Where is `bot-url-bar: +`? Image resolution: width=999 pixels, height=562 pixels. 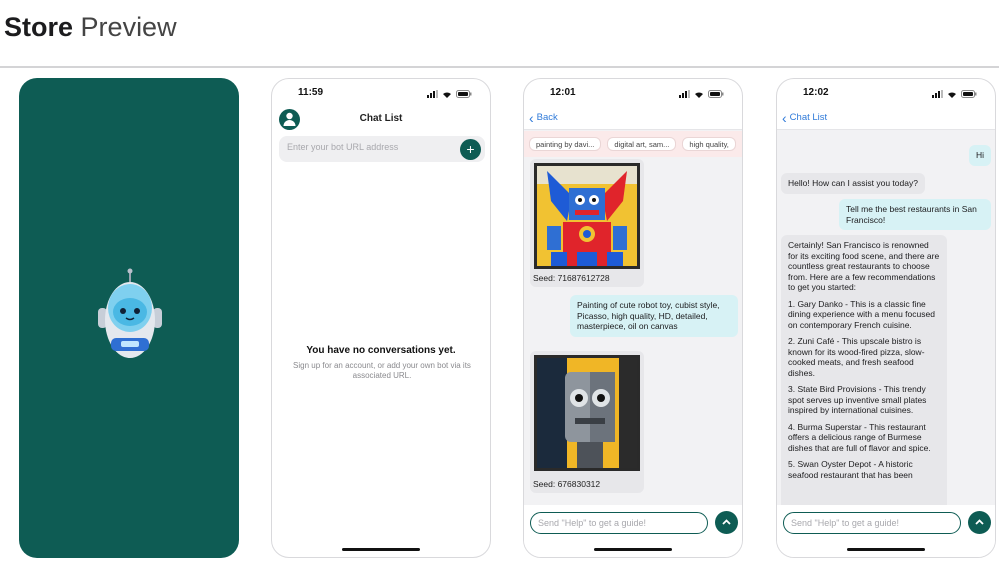 bot-url-bar: + is located at coordinates (382, 149).